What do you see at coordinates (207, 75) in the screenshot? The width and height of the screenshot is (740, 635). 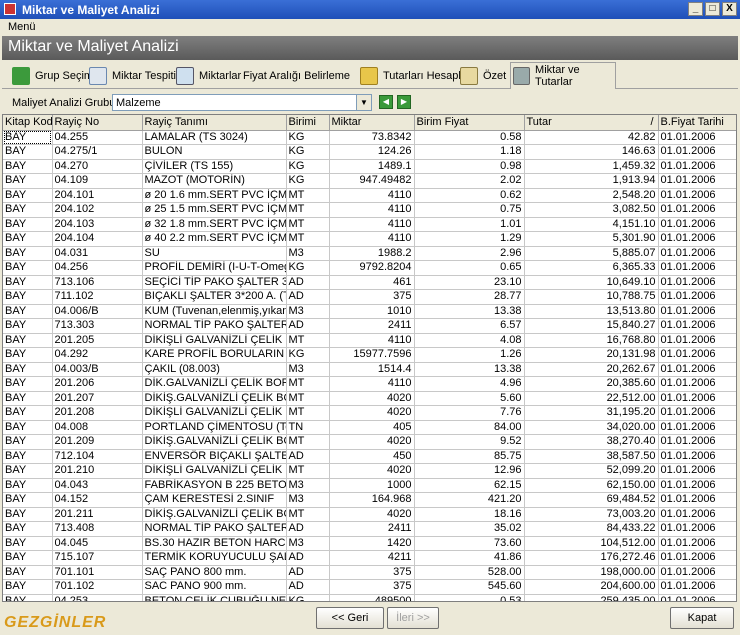 I see `tab-miktarlar: Miktarlar` at bounding box center [207, 75].